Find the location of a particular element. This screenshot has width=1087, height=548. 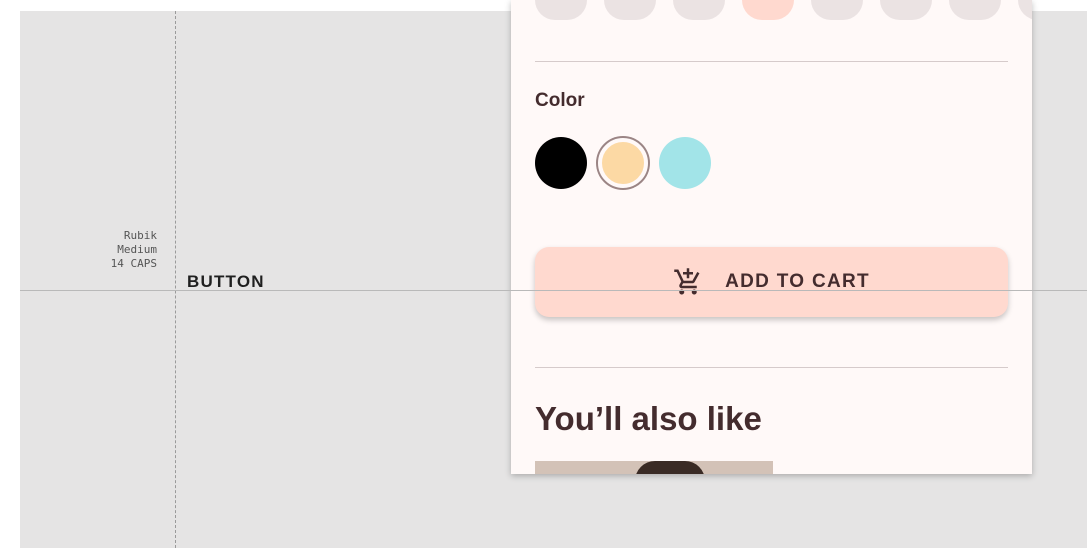

color-label: Color is located at coordinates (560, 100).